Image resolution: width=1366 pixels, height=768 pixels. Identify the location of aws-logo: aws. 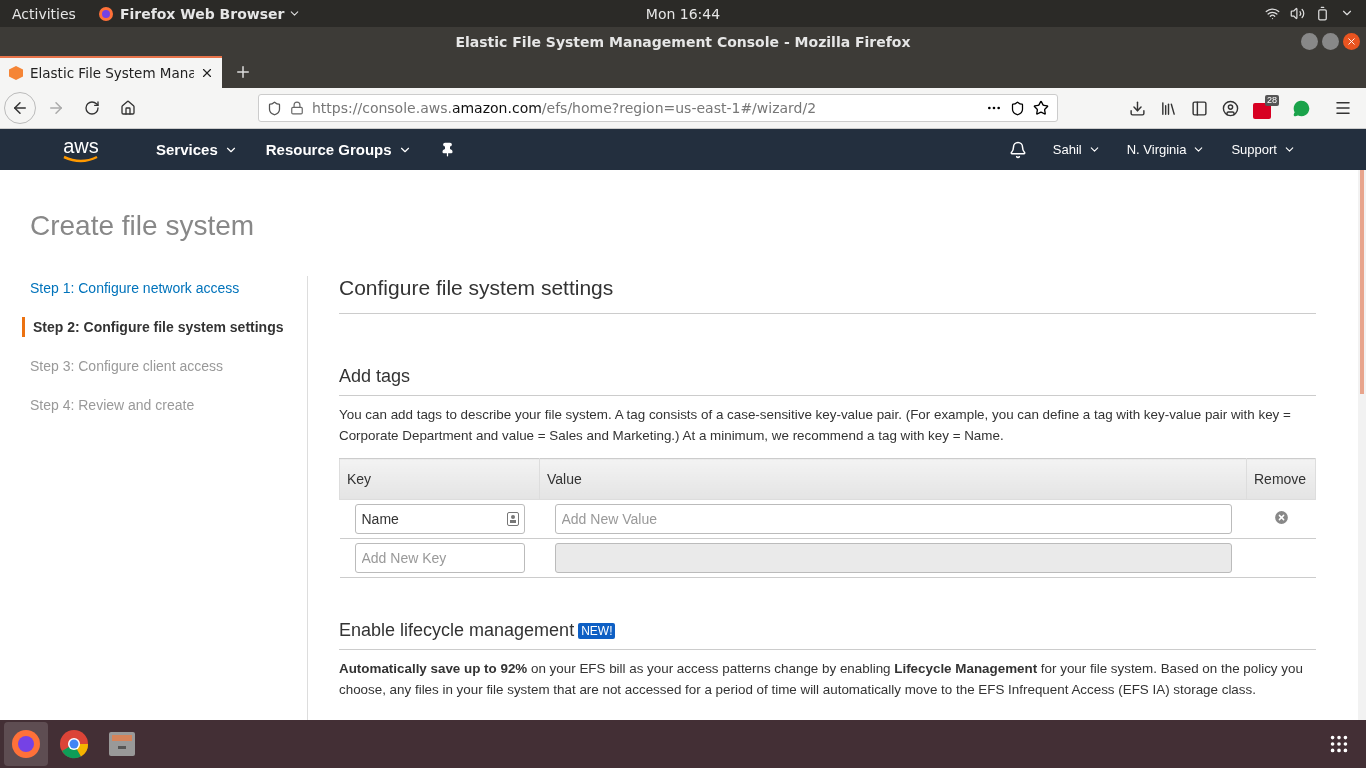
(81, 149).